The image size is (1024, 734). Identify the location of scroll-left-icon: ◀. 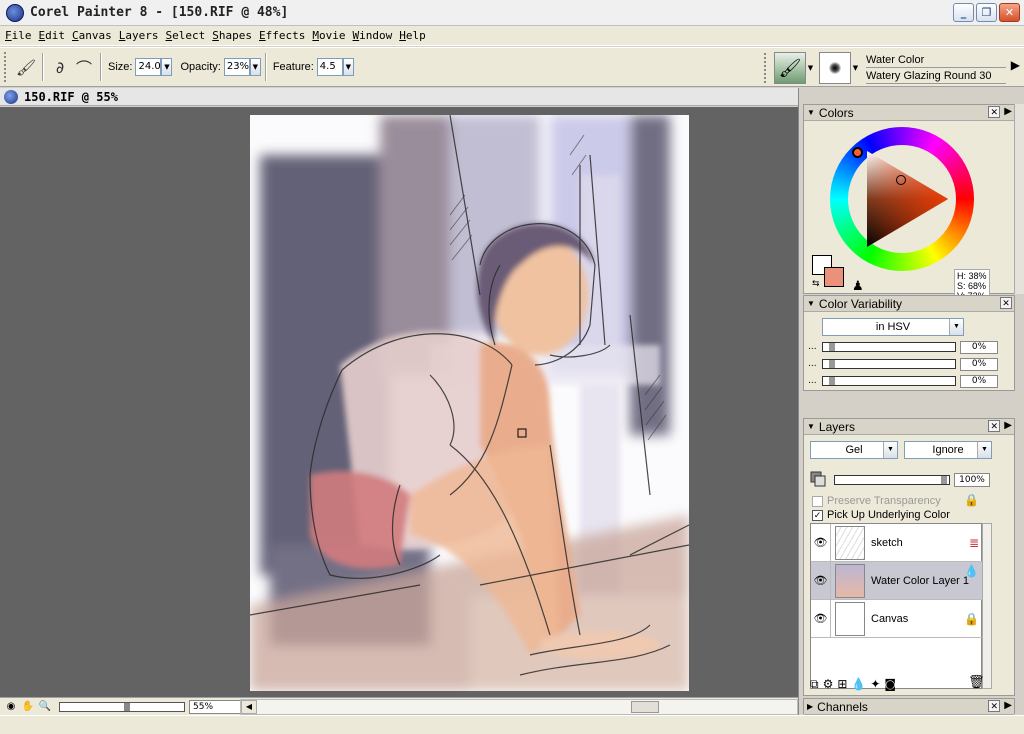
(249, 707).